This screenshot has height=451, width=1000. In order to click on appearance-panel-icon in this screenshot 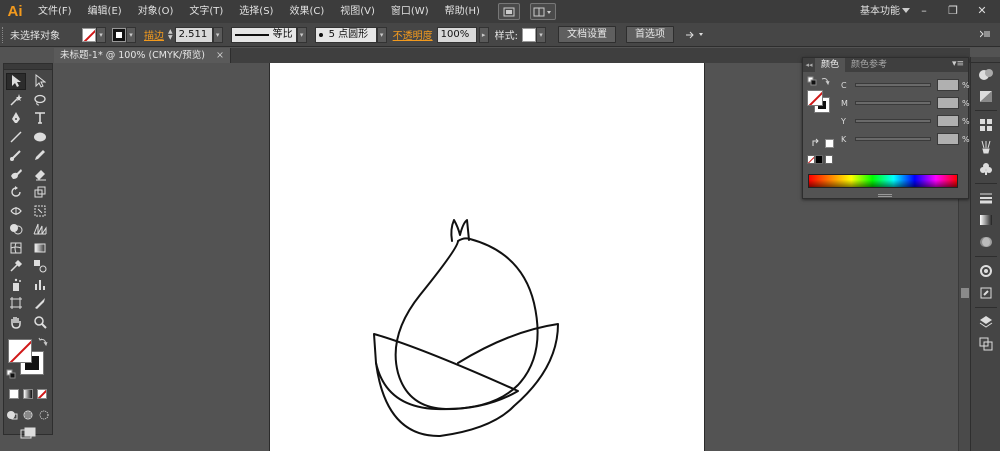, I will do `click(985, 271)`.